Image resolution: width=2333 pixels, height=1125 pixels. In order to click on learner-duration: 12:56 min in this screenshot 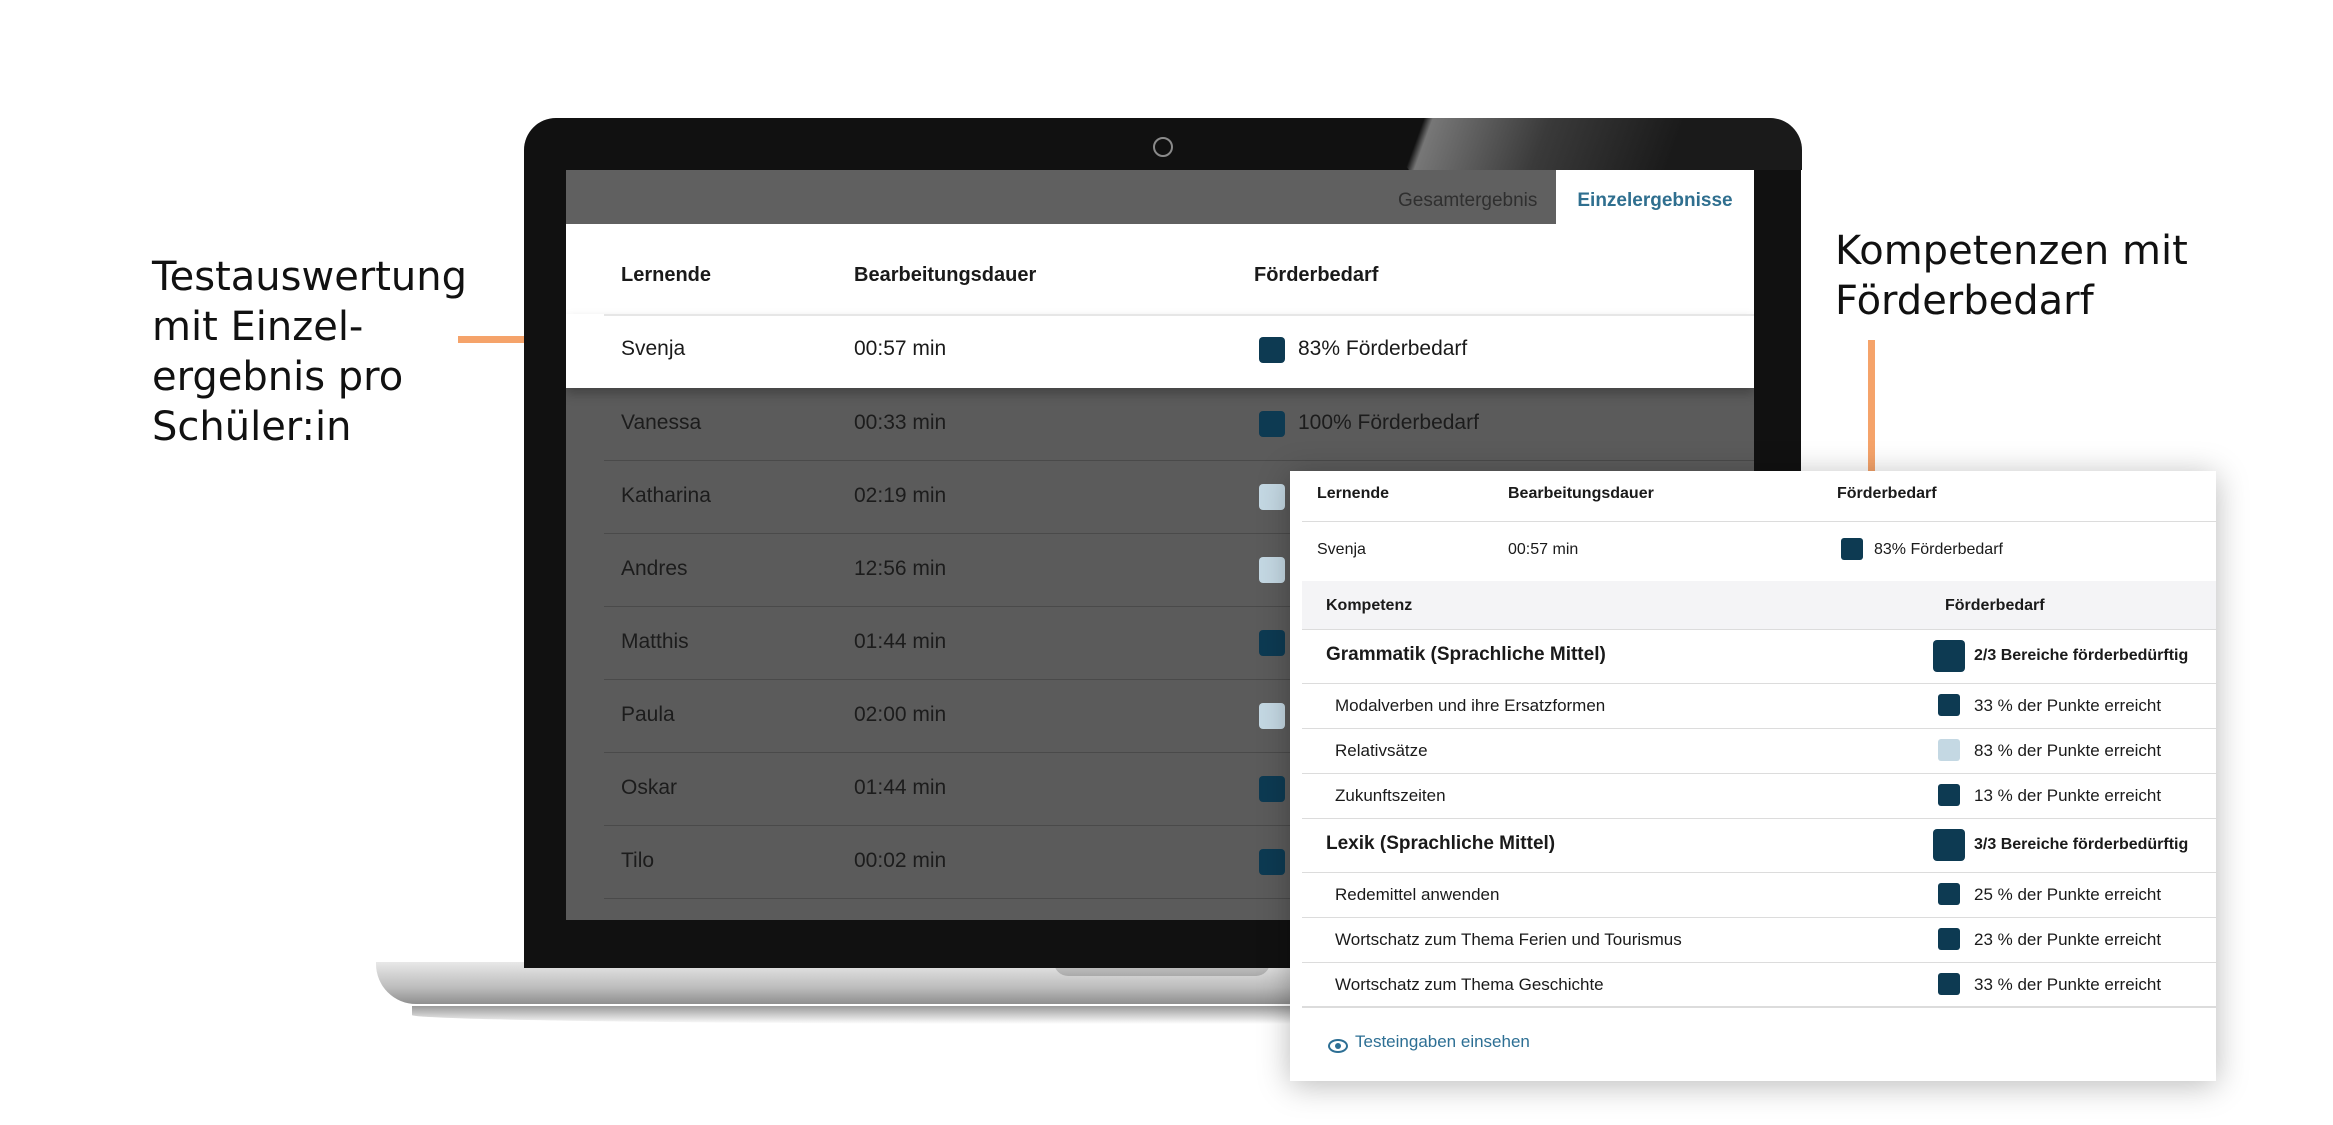, I will do `click(900, 568)`.